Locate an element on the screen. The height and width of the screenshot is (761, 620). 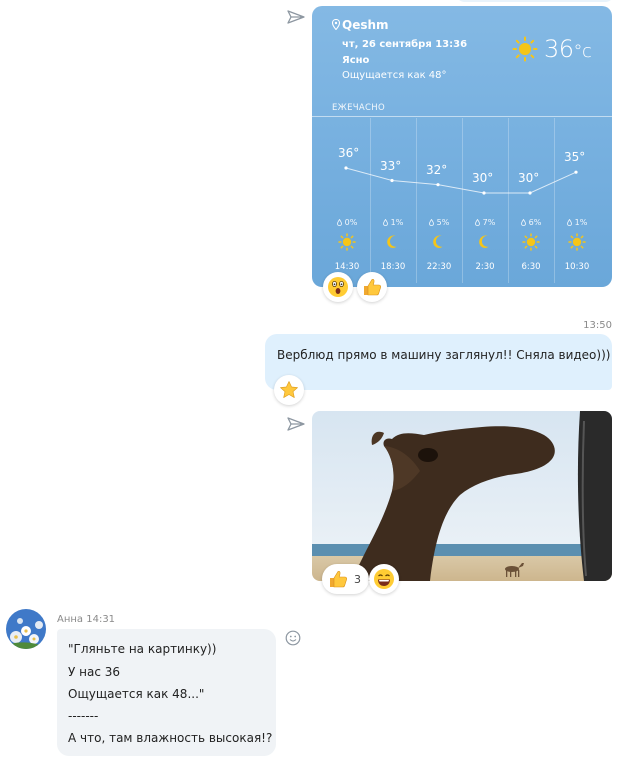
temp-line is located at coordinates (461, 180).